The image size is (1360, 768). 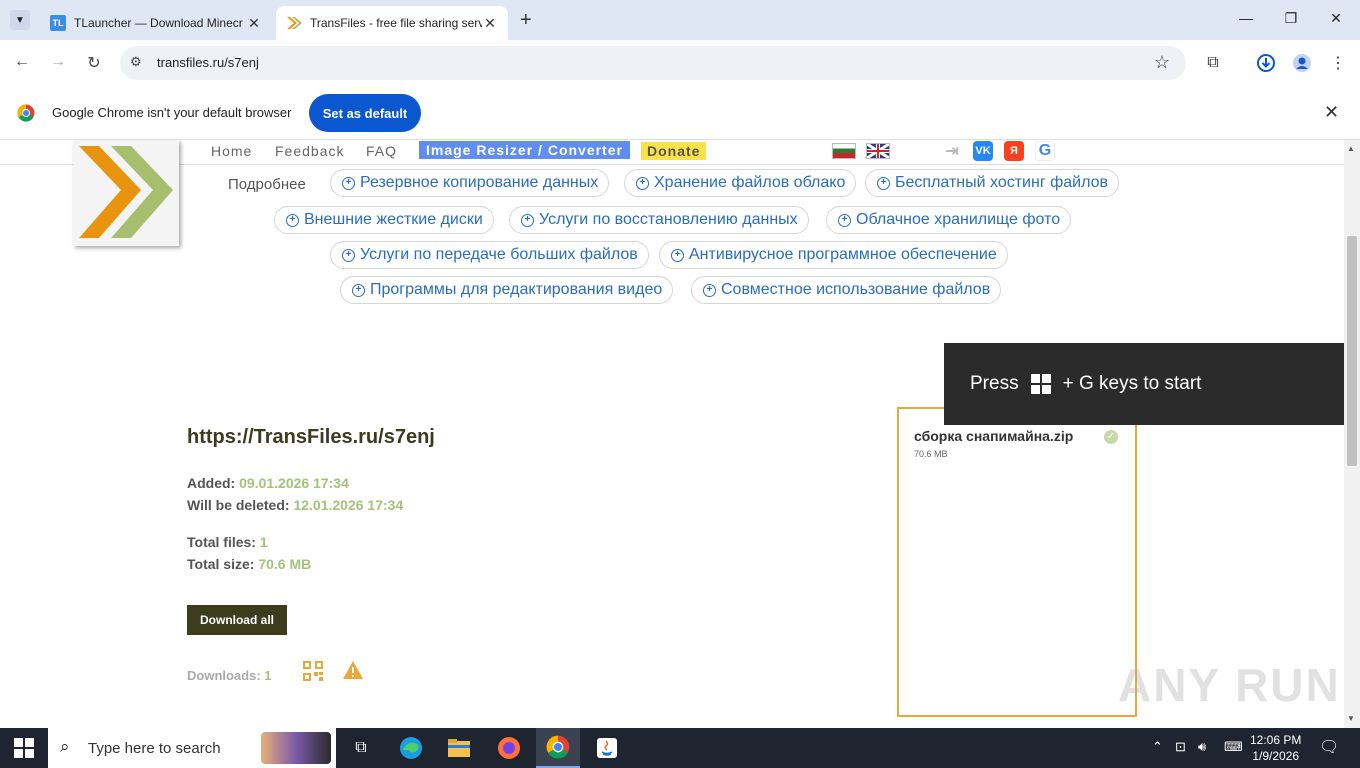 What do you see at coordinates (844, 151) in the screenshot?
I see `flag-ru-icon` at bounding box center [844, 151].